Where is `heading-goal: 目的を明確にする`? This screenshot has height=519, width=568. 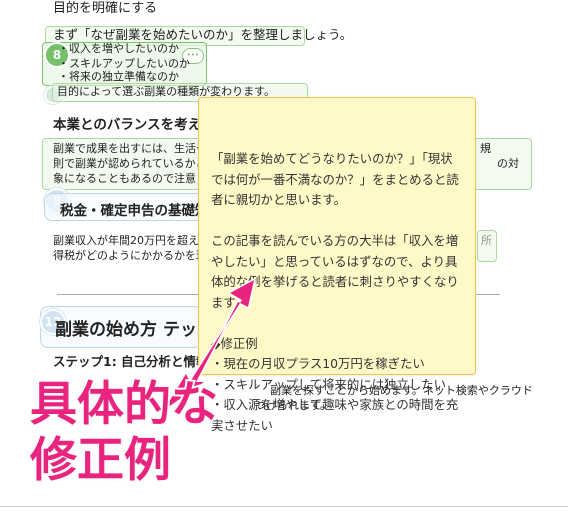 heading-goal: 目的を明確にする is located at coordinates (105, 8).